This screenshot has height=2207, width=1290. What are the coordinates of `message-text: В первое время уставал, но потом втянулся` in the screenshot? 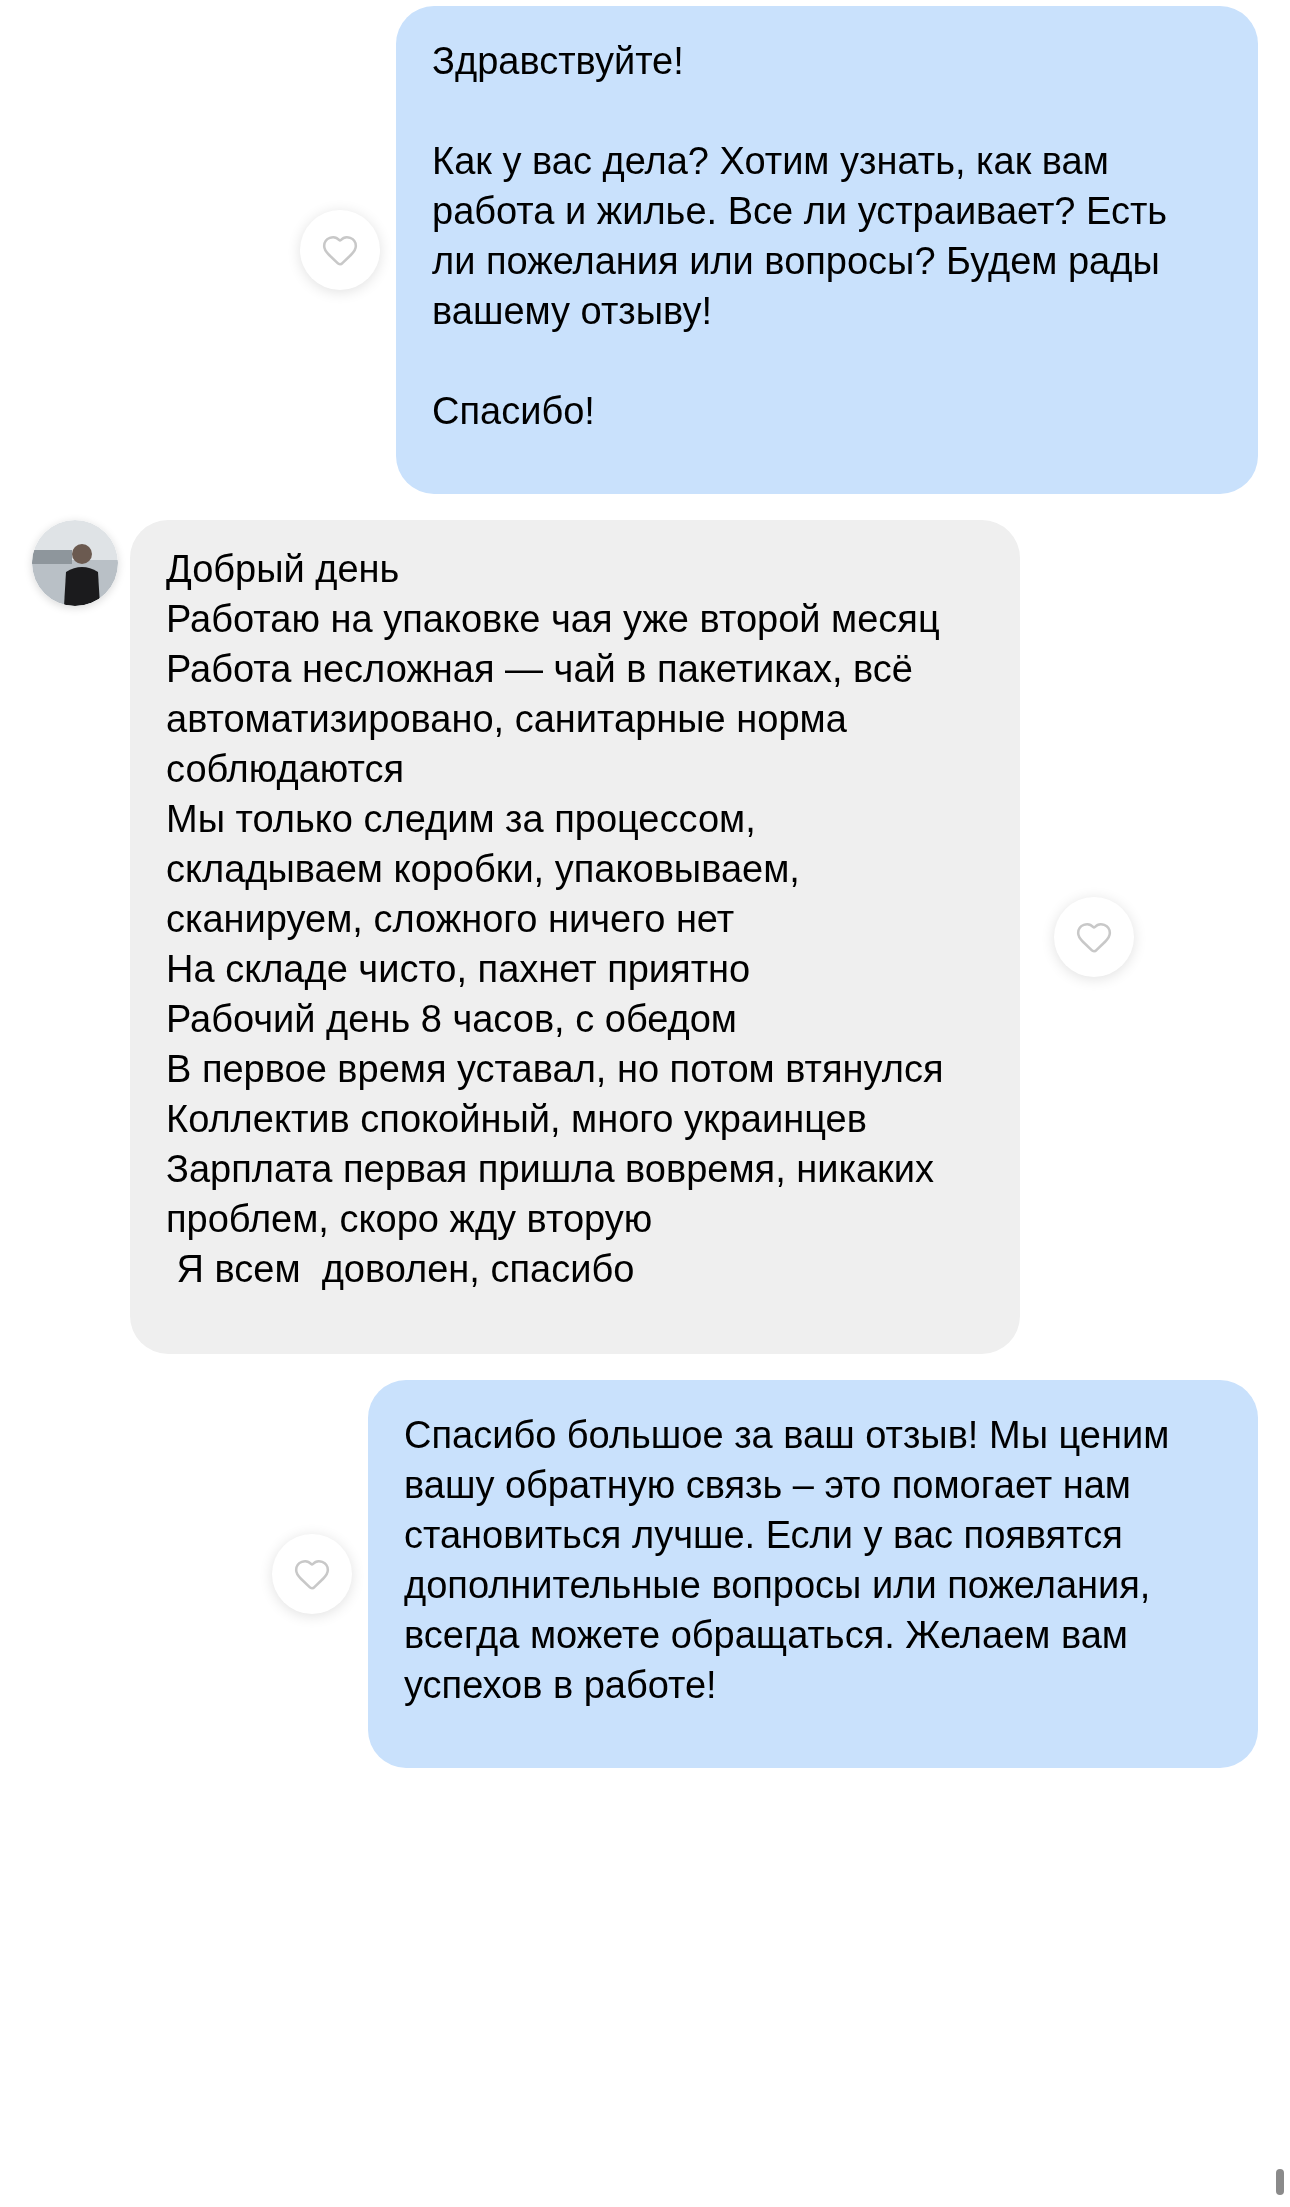 It's located at (555, 1069).